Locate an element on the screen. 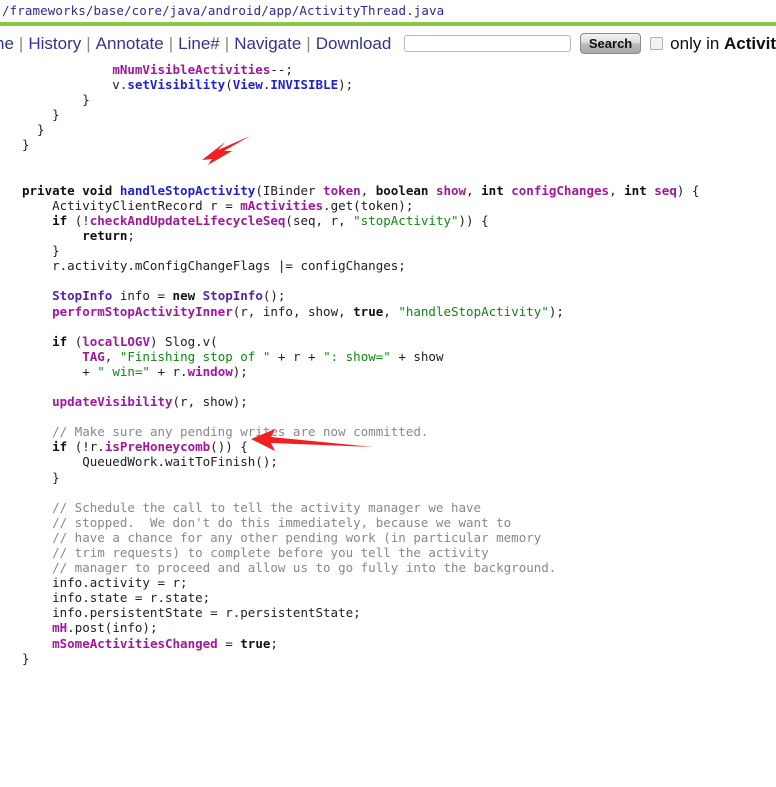 The width and height of the screenshot is (776, 787). code-token-ident: updateVisibility is located at coordinates (112, 401).